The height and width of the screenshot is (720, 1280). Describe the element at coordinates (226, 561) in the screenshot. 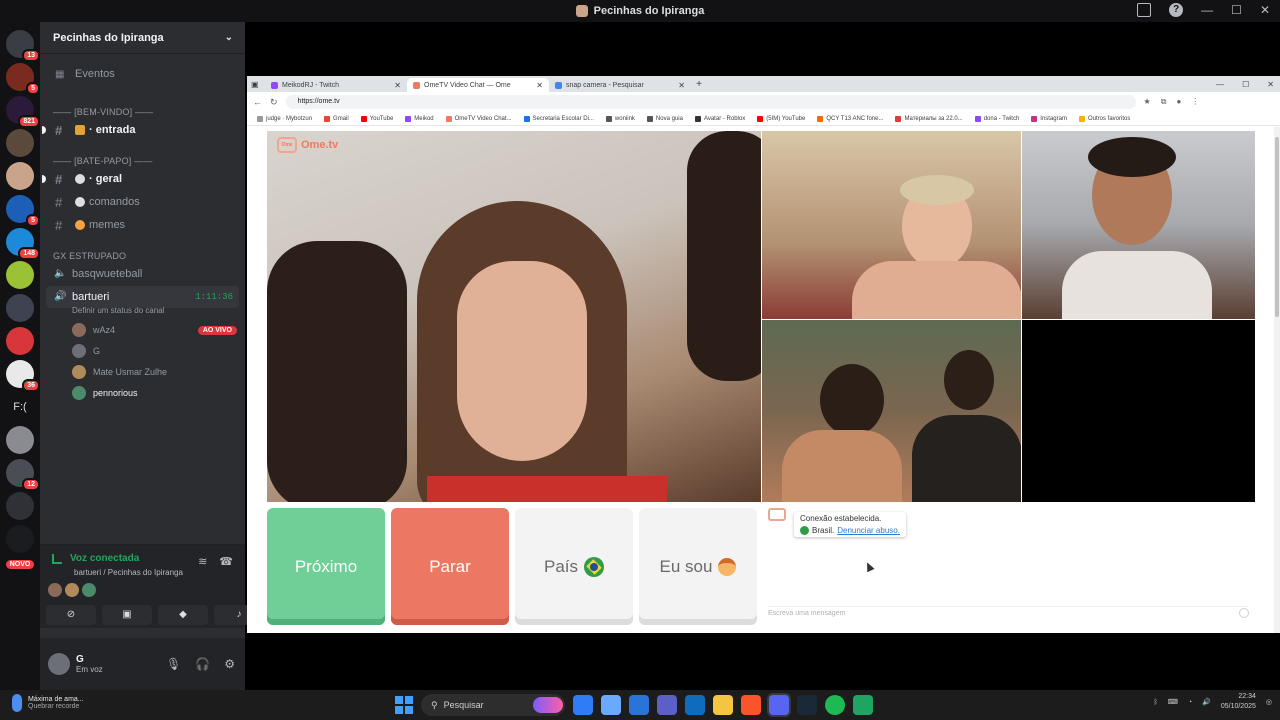

I see `disconnect-icon: ☎` at that location.